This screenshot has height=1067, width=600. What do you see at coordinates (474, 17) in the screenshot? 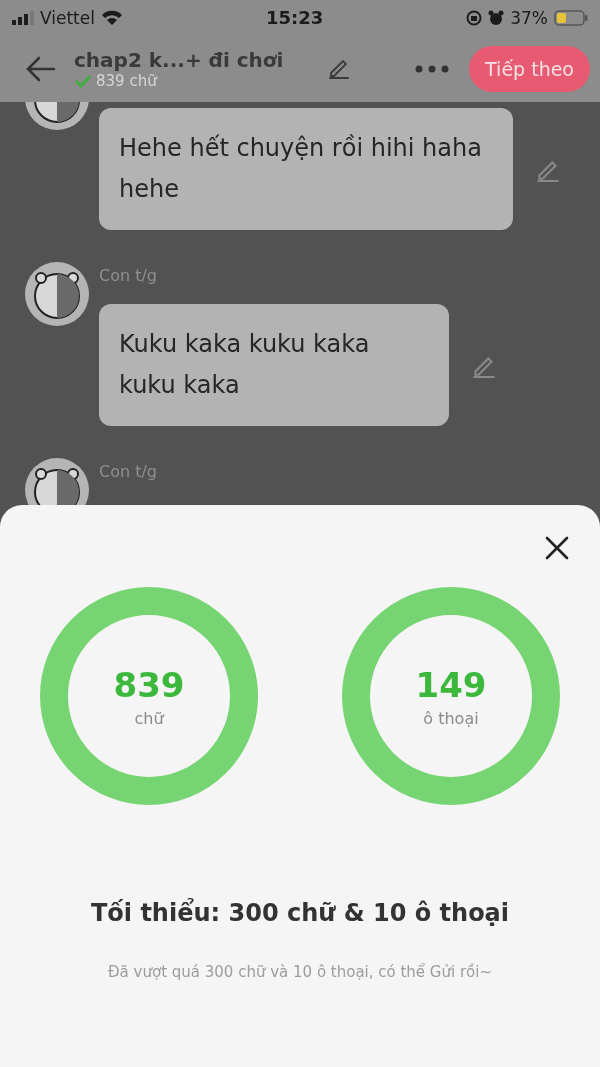
I see `rotation-lock-icon` at bounding box center [474, 17].